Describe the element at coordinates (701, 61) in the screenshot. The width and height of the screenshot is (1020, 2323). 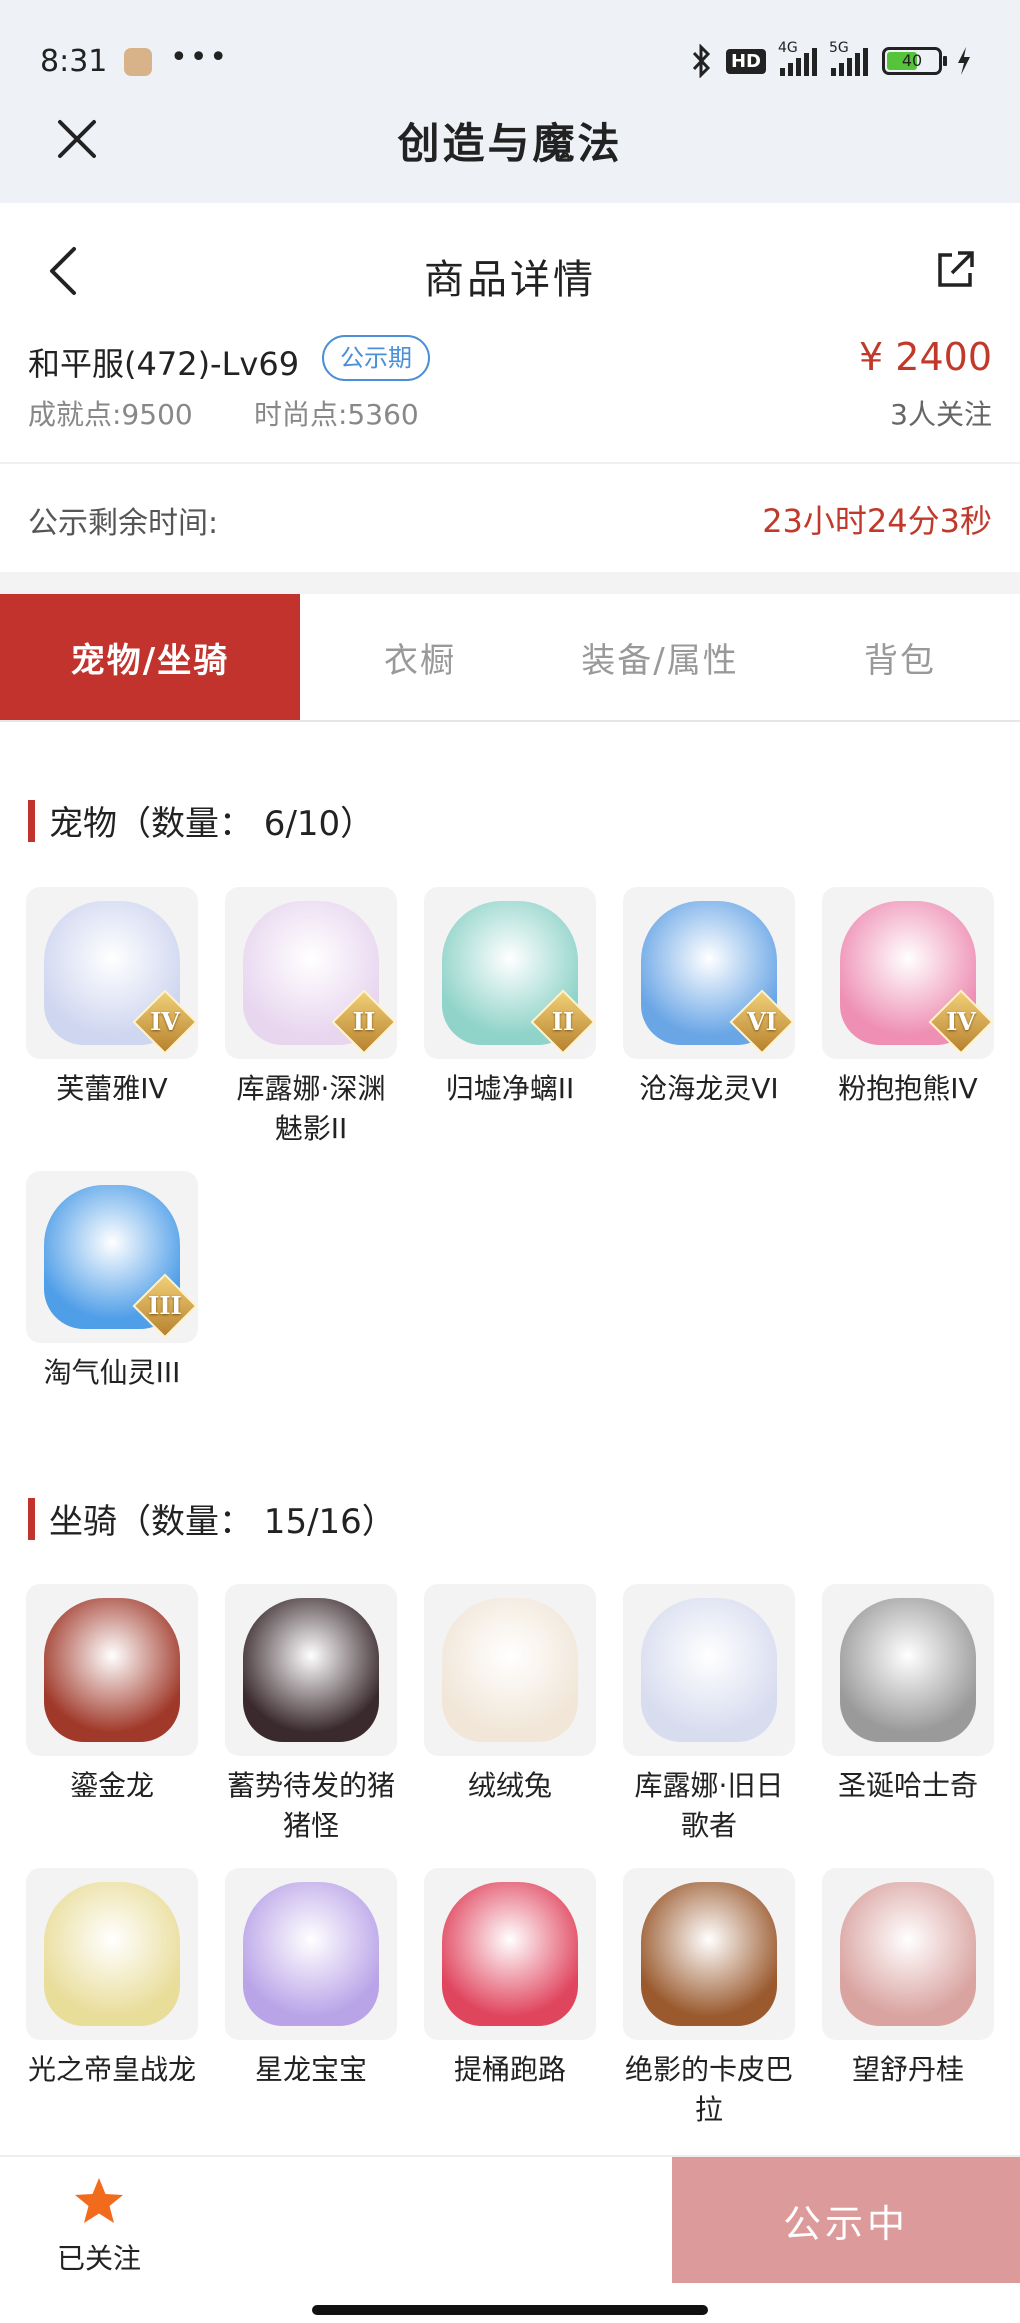
I see `bluetooth-icon` at that location.